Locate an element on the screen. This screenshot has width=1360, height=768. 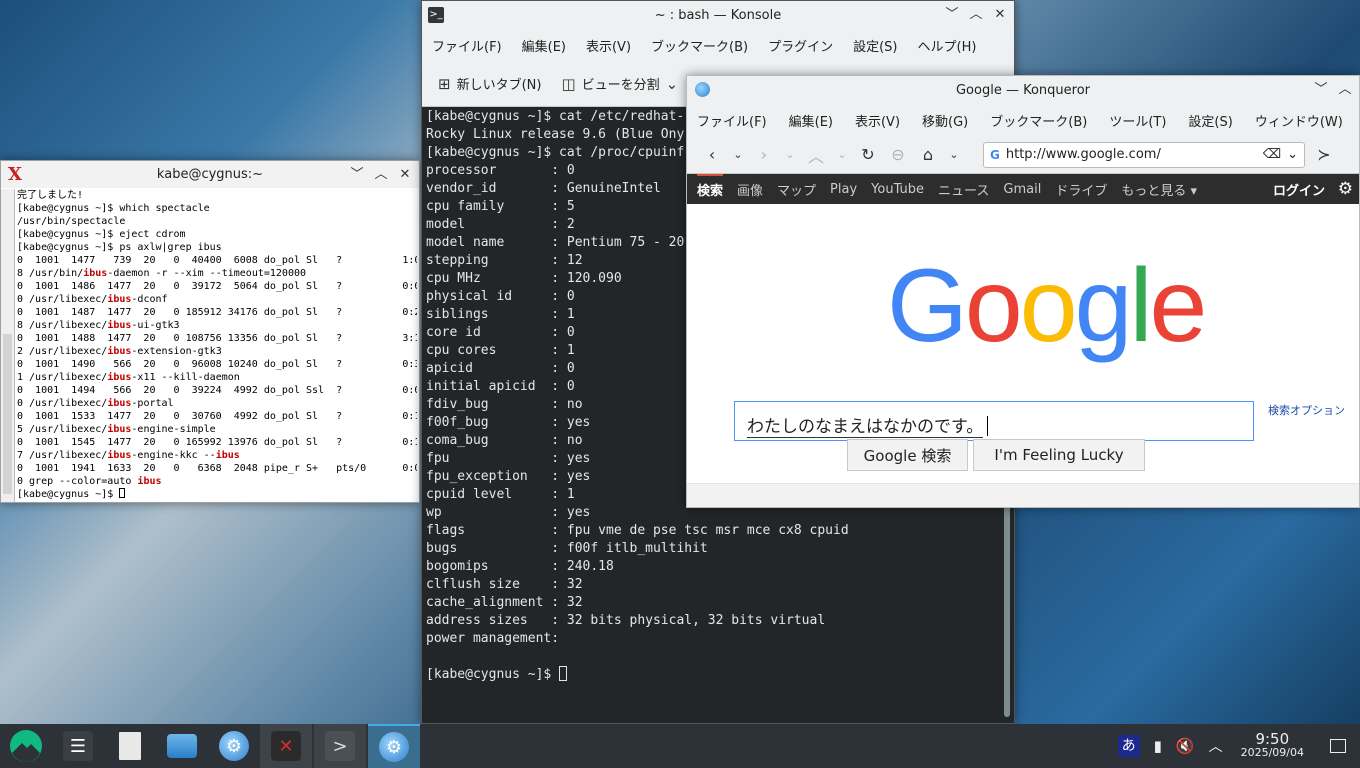
konsole-title: ~ : bash — Konsole is located at coordinates (718, 15).